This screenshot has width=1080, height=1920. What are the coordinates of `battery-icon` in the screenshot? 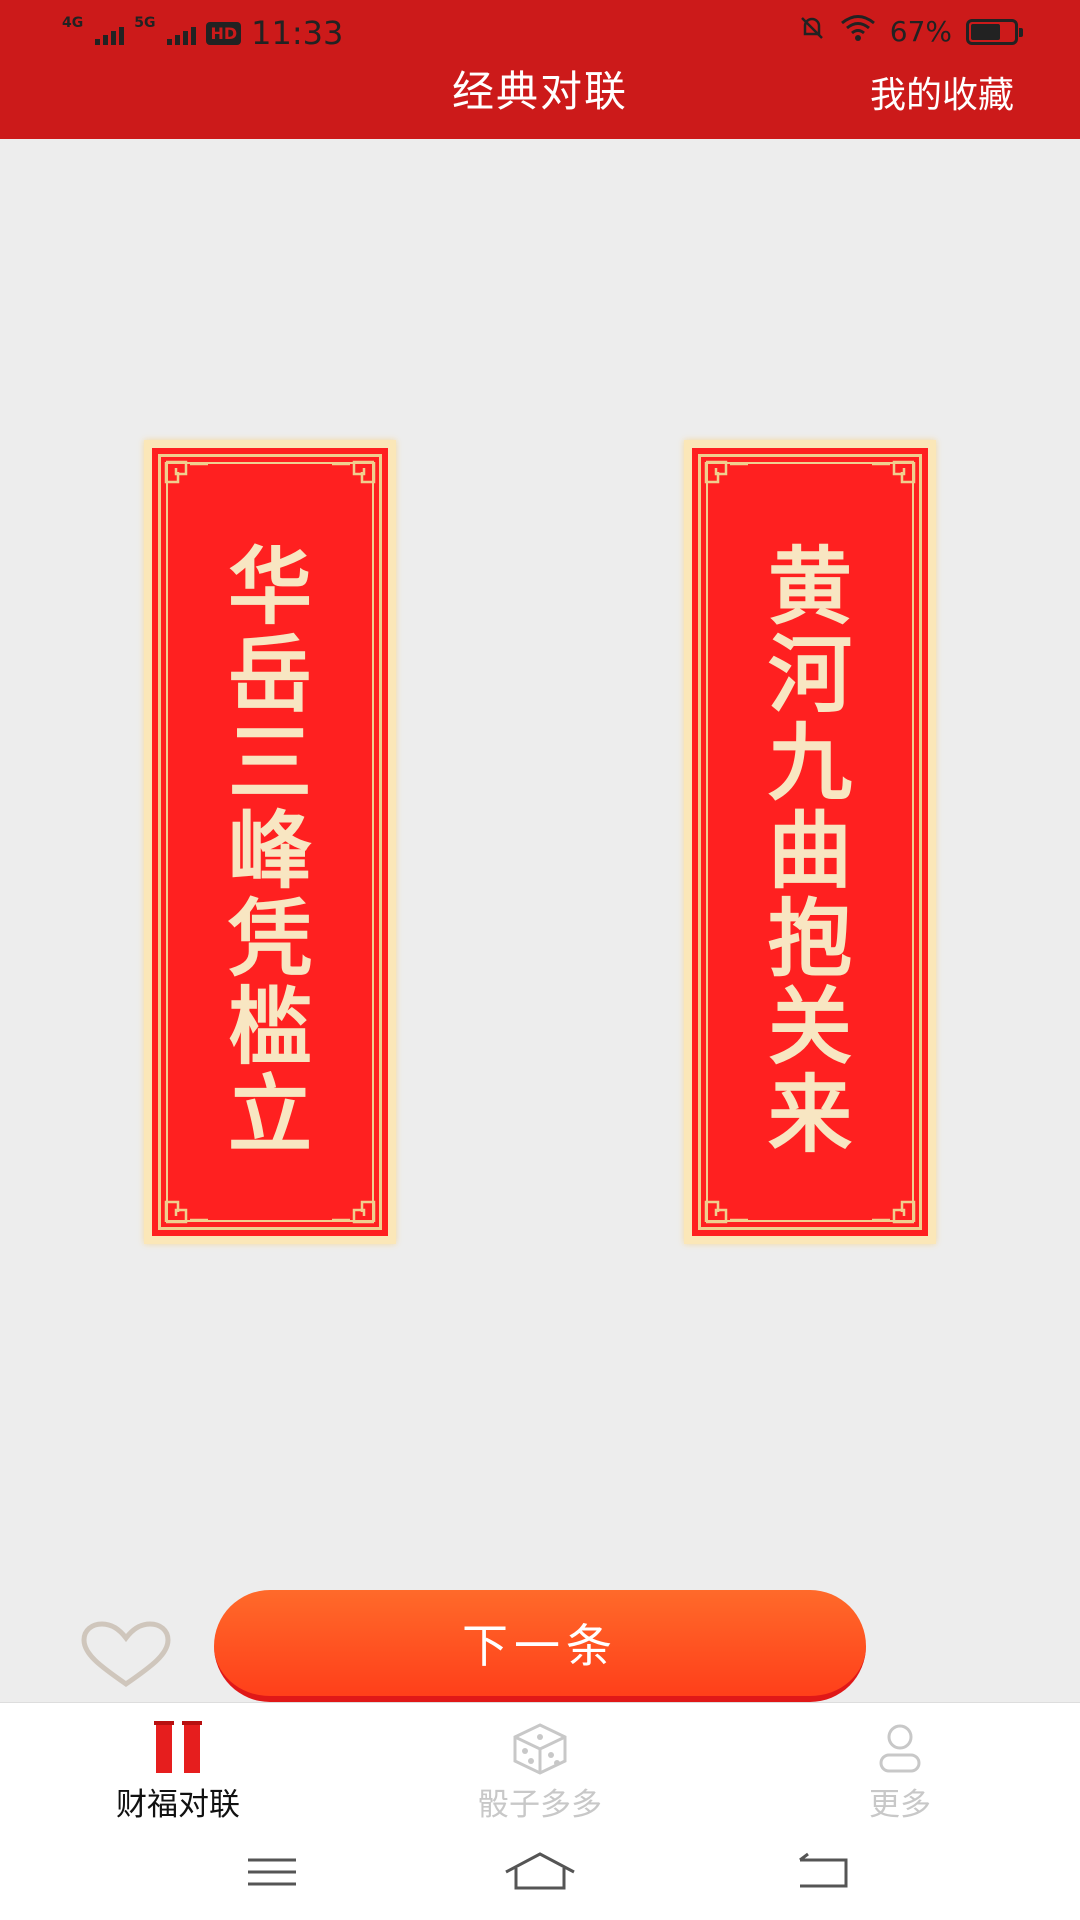 It's located at (994, 31).